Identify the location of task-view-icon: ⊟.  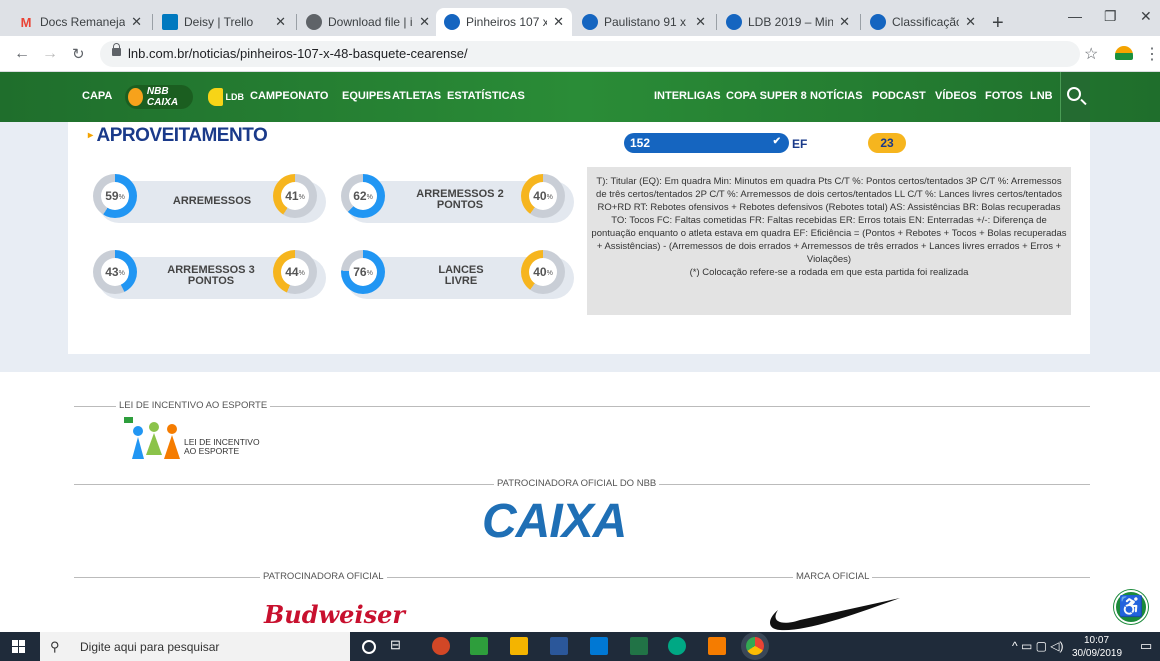
(399, 646).